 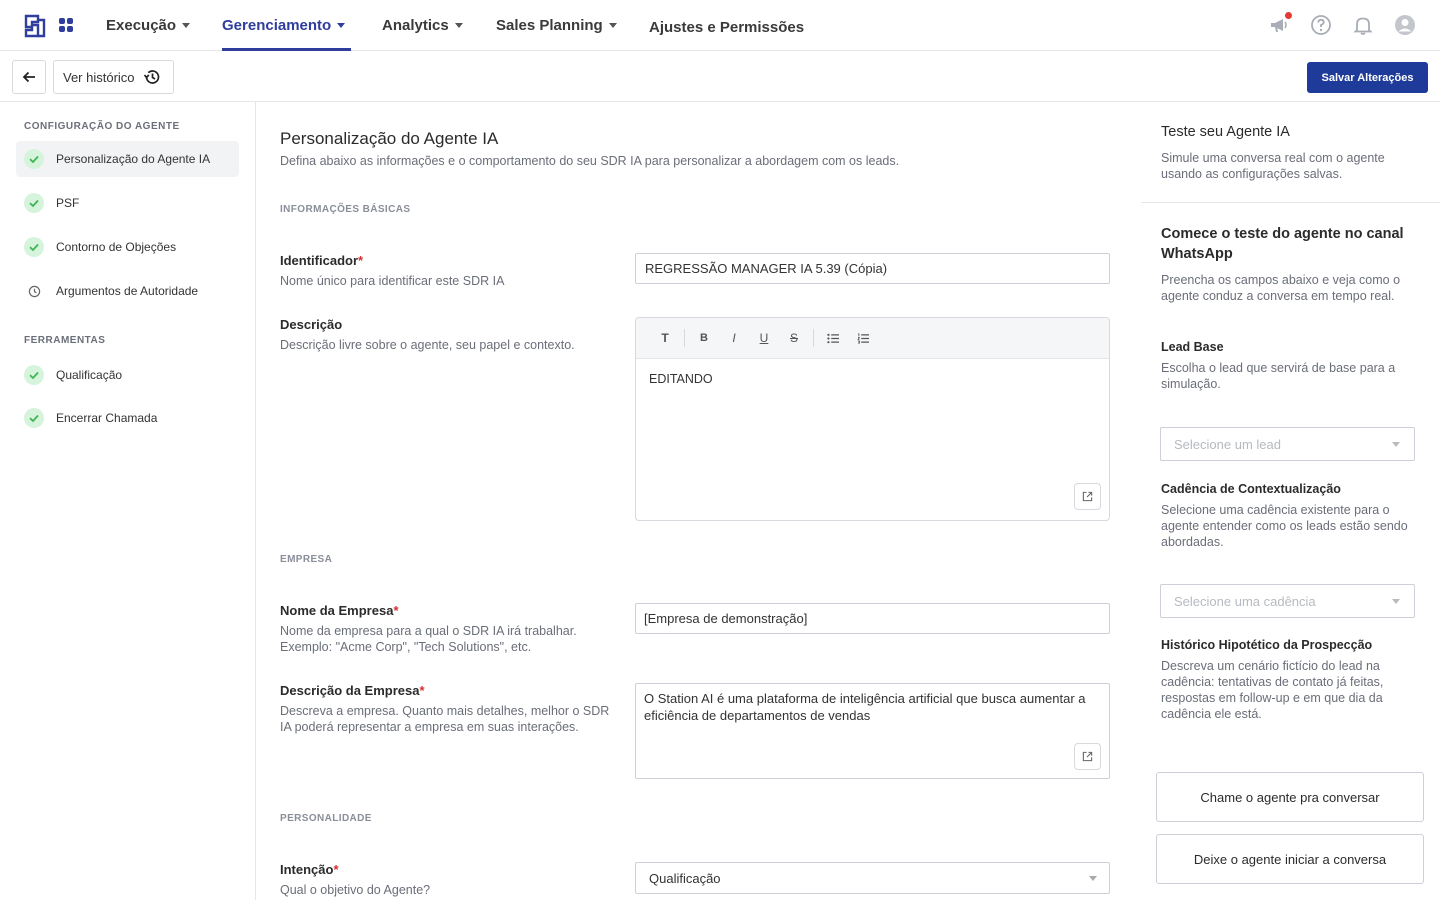 What do you see at coordinates (1267, 645) in the screenshot?
I see `hypothetical-history-label: Histórico Hipotético da Prospecção` at bounding box center [1267, 645].